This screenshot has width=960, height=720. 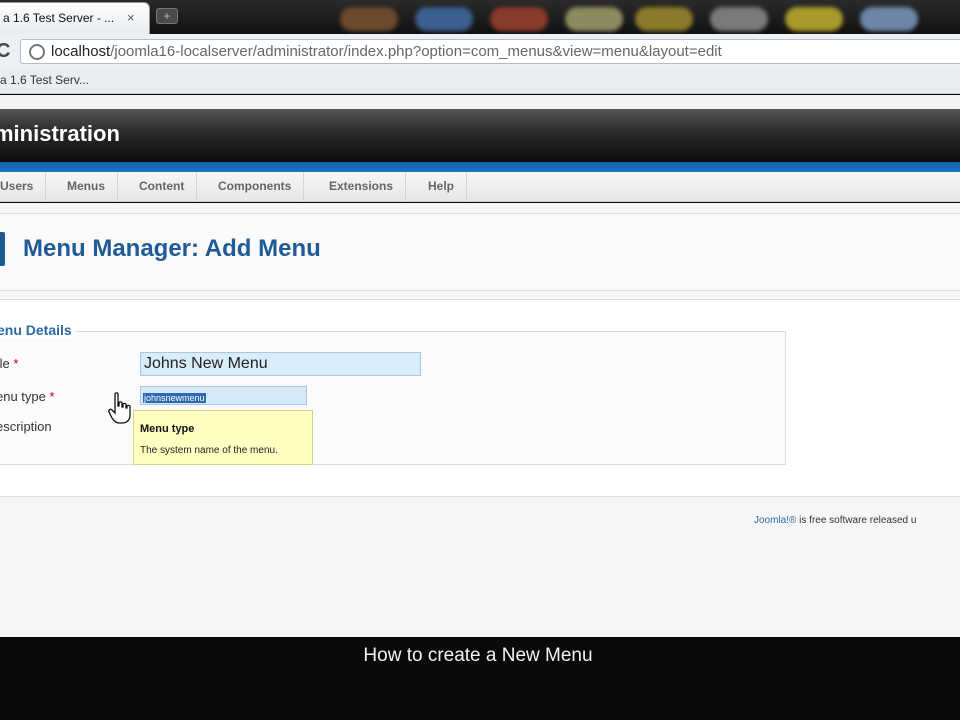 What do you see at coordinates (5, 363) in the screenshot?
I see `title-label-text: tle` at bounding box center [5, 363].